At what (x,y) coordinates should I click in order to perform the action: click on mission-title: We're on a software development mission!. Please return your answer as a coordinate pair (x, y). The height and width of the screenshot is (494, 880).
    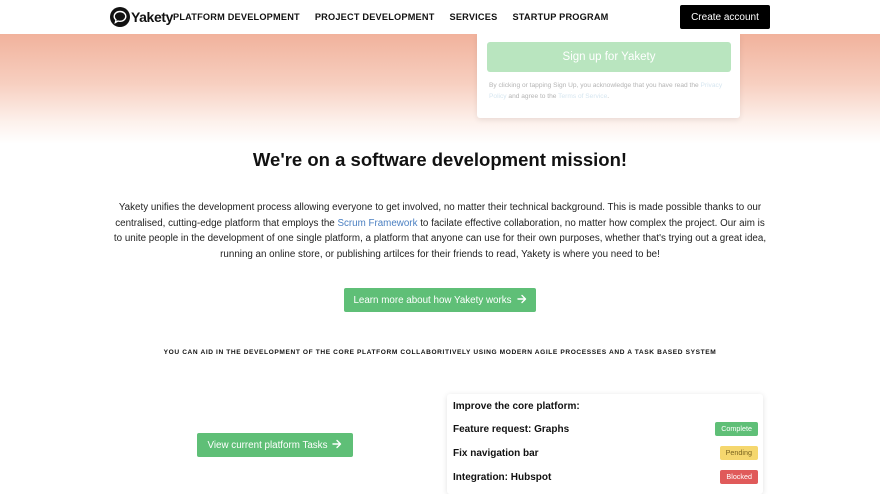
    Looking at the image, I should click on (440, 159).